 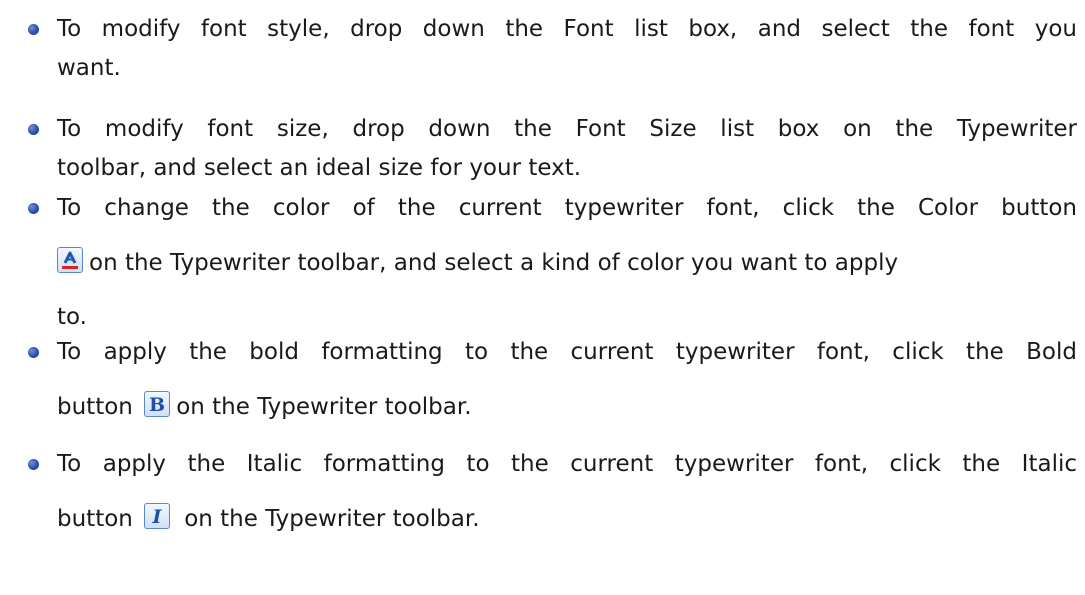 I want to click on list-item-line: button B on the Typewriter toolbar., so click(x=264, y=405).